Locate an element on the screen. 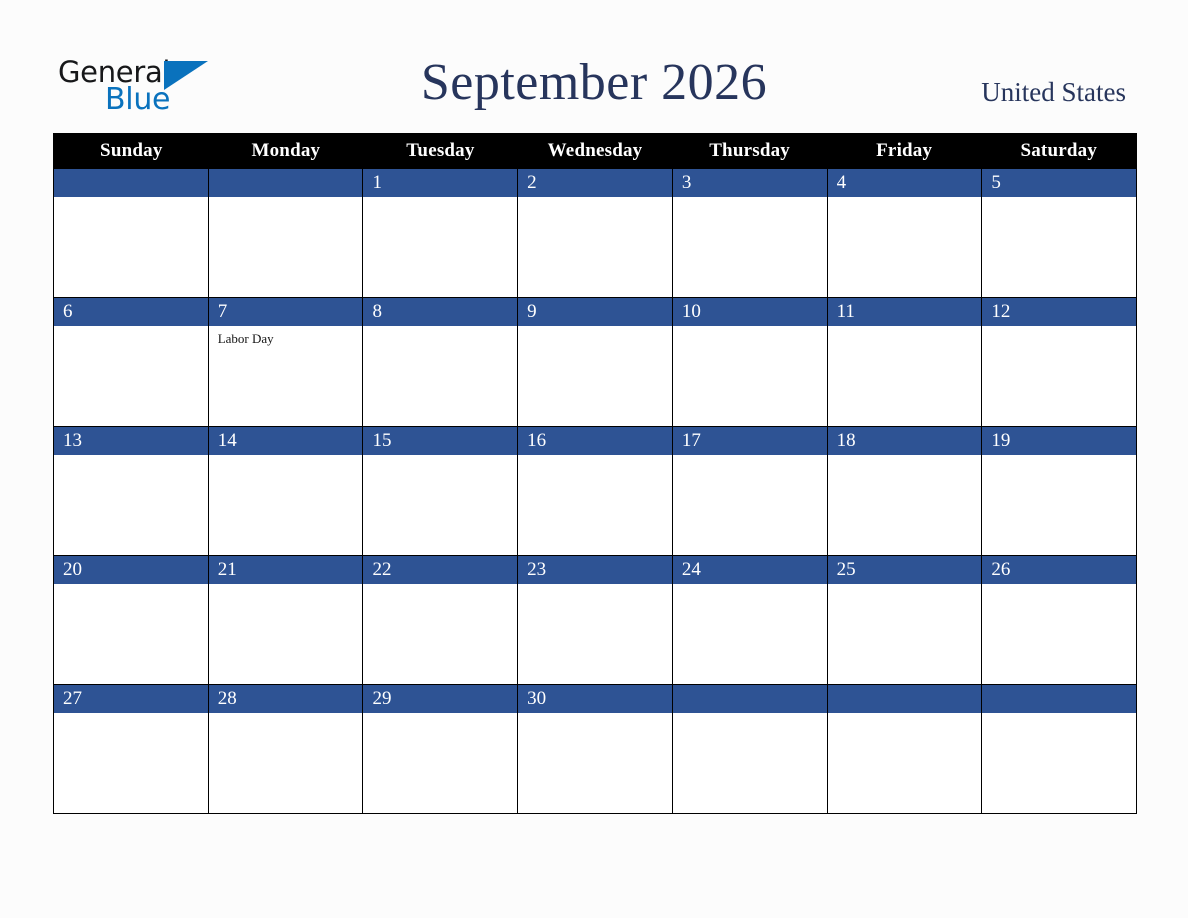  calendar-day-cell: 17 is located at coordinates (749, 491).